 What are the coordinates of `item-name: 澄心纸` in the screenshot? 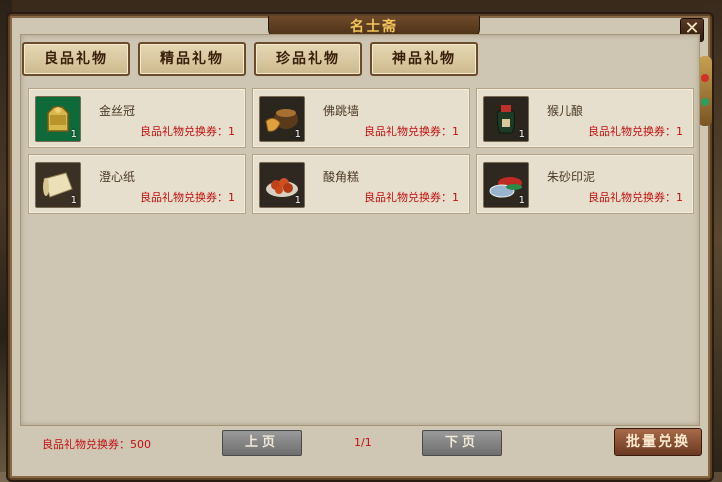 It's located at (117, 177).